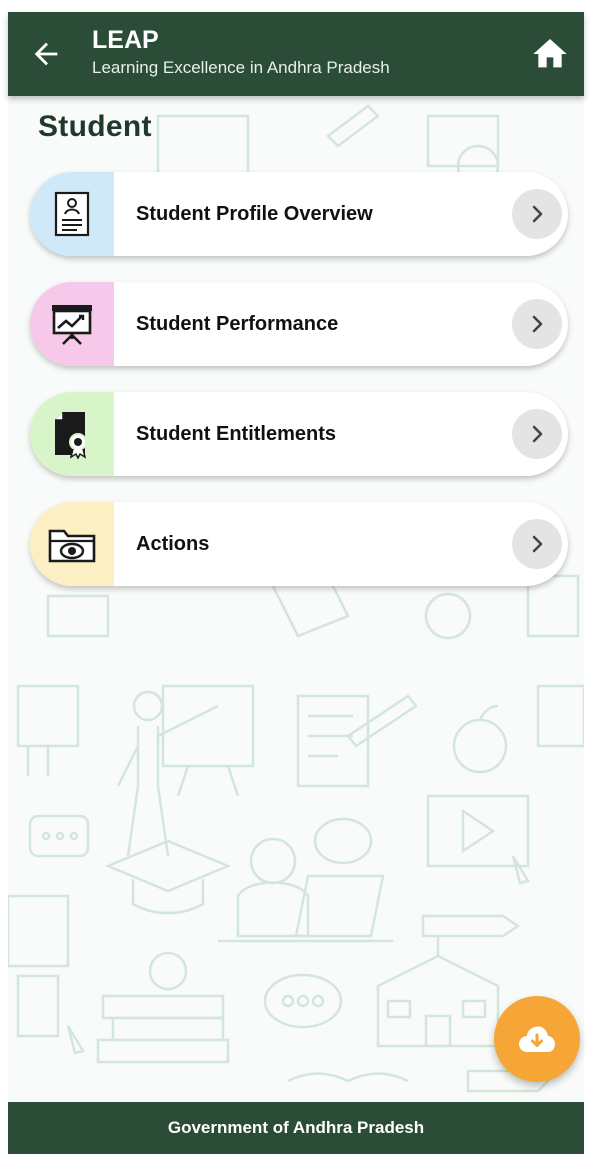 The height and width of the screenshot is (1154, 592). I want to click on app-subtitle: Learning Excellence in Andhra Pradesh, so click(241, 67).